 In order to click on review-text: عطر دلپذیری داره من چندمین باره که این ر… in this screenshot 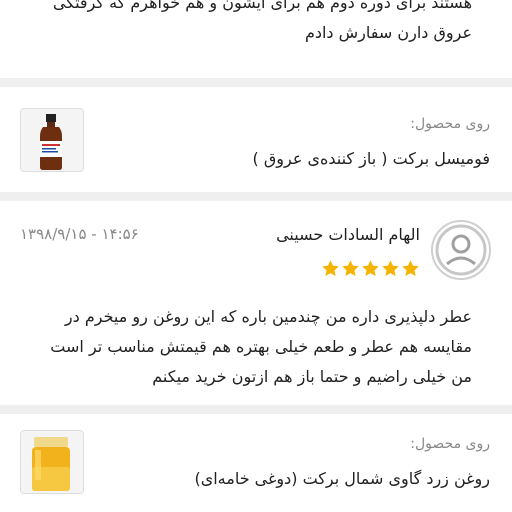, I will do `click(261, 346)`.